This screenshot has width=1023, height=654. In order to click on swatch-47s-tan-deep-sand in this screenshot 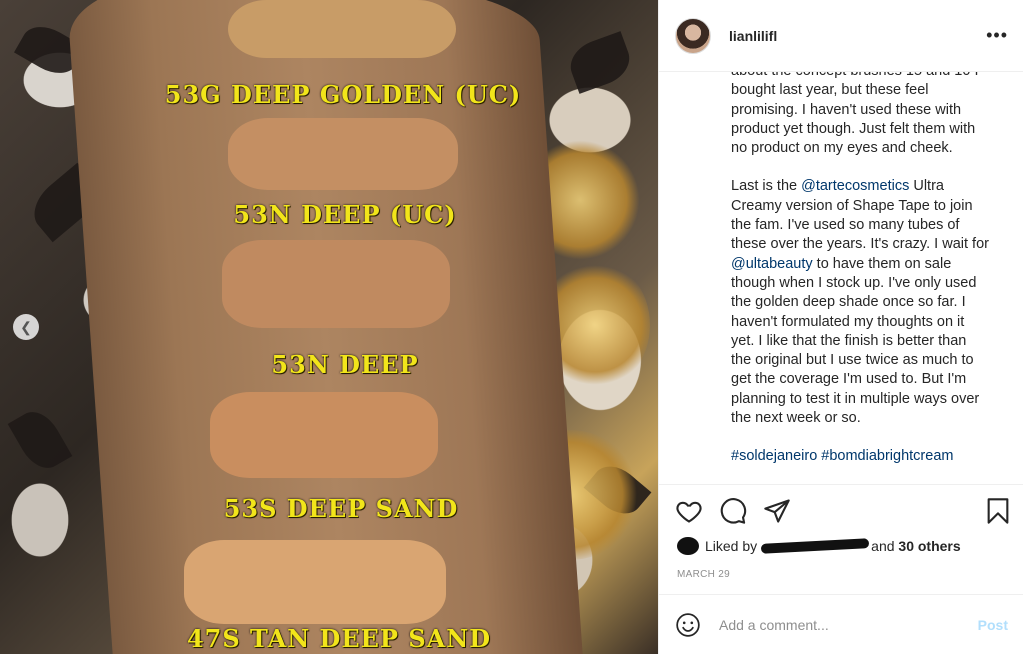, I will do `click(315, 582)`.